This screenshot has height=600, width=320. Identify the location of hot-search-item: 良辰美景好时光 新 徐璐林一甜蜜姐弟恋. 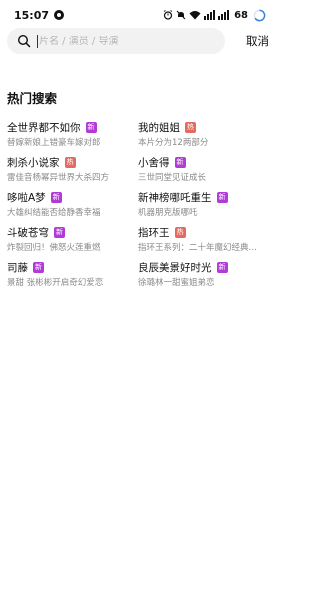
(203, 274).